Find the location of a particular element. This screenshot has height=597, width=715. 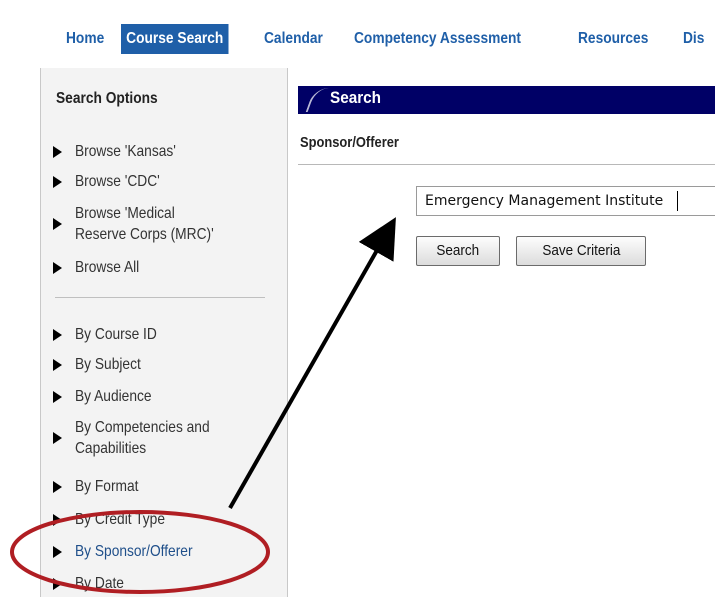

sidebar-item-label: Browse All is located at coordinates (107, 267).